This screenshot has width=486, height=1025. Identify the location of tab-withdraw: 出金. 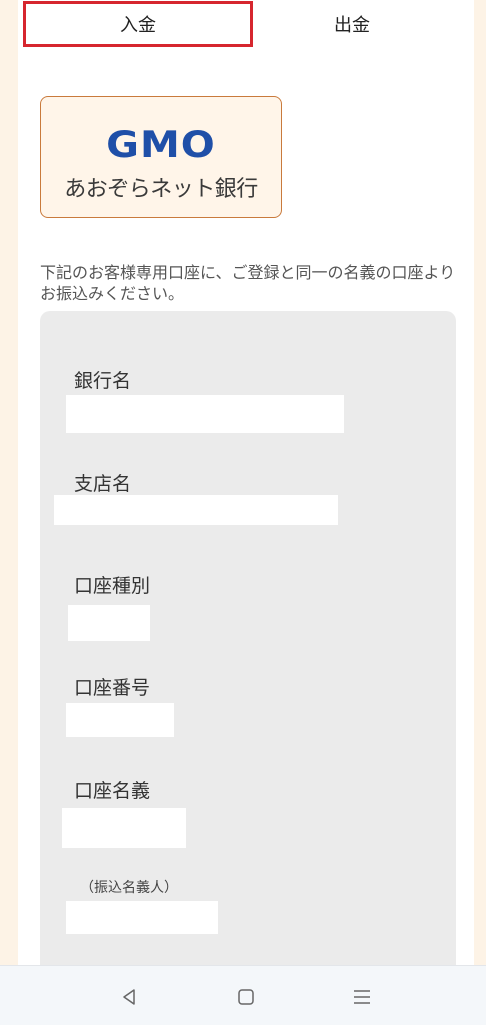
(352, 24).